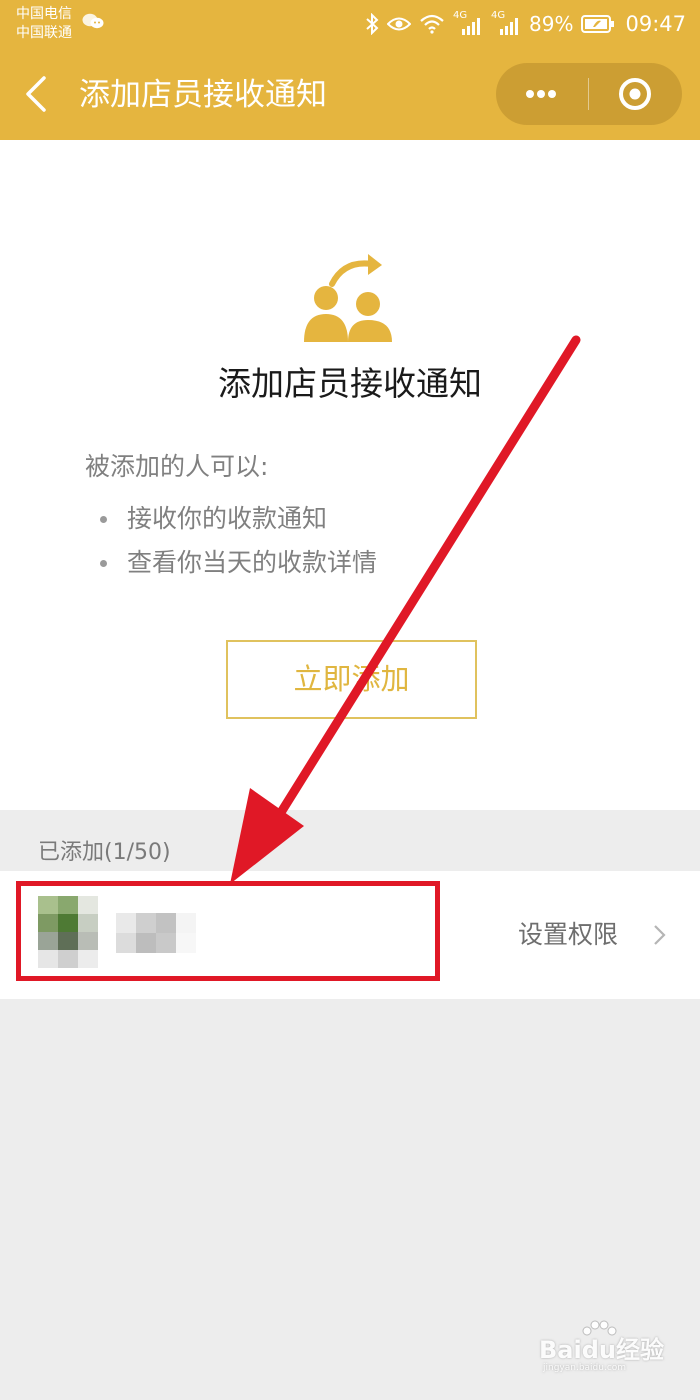 This screenshot has height=1400, width=700. I want to click on set-permission-link: 设置权限, so click(568, 935).